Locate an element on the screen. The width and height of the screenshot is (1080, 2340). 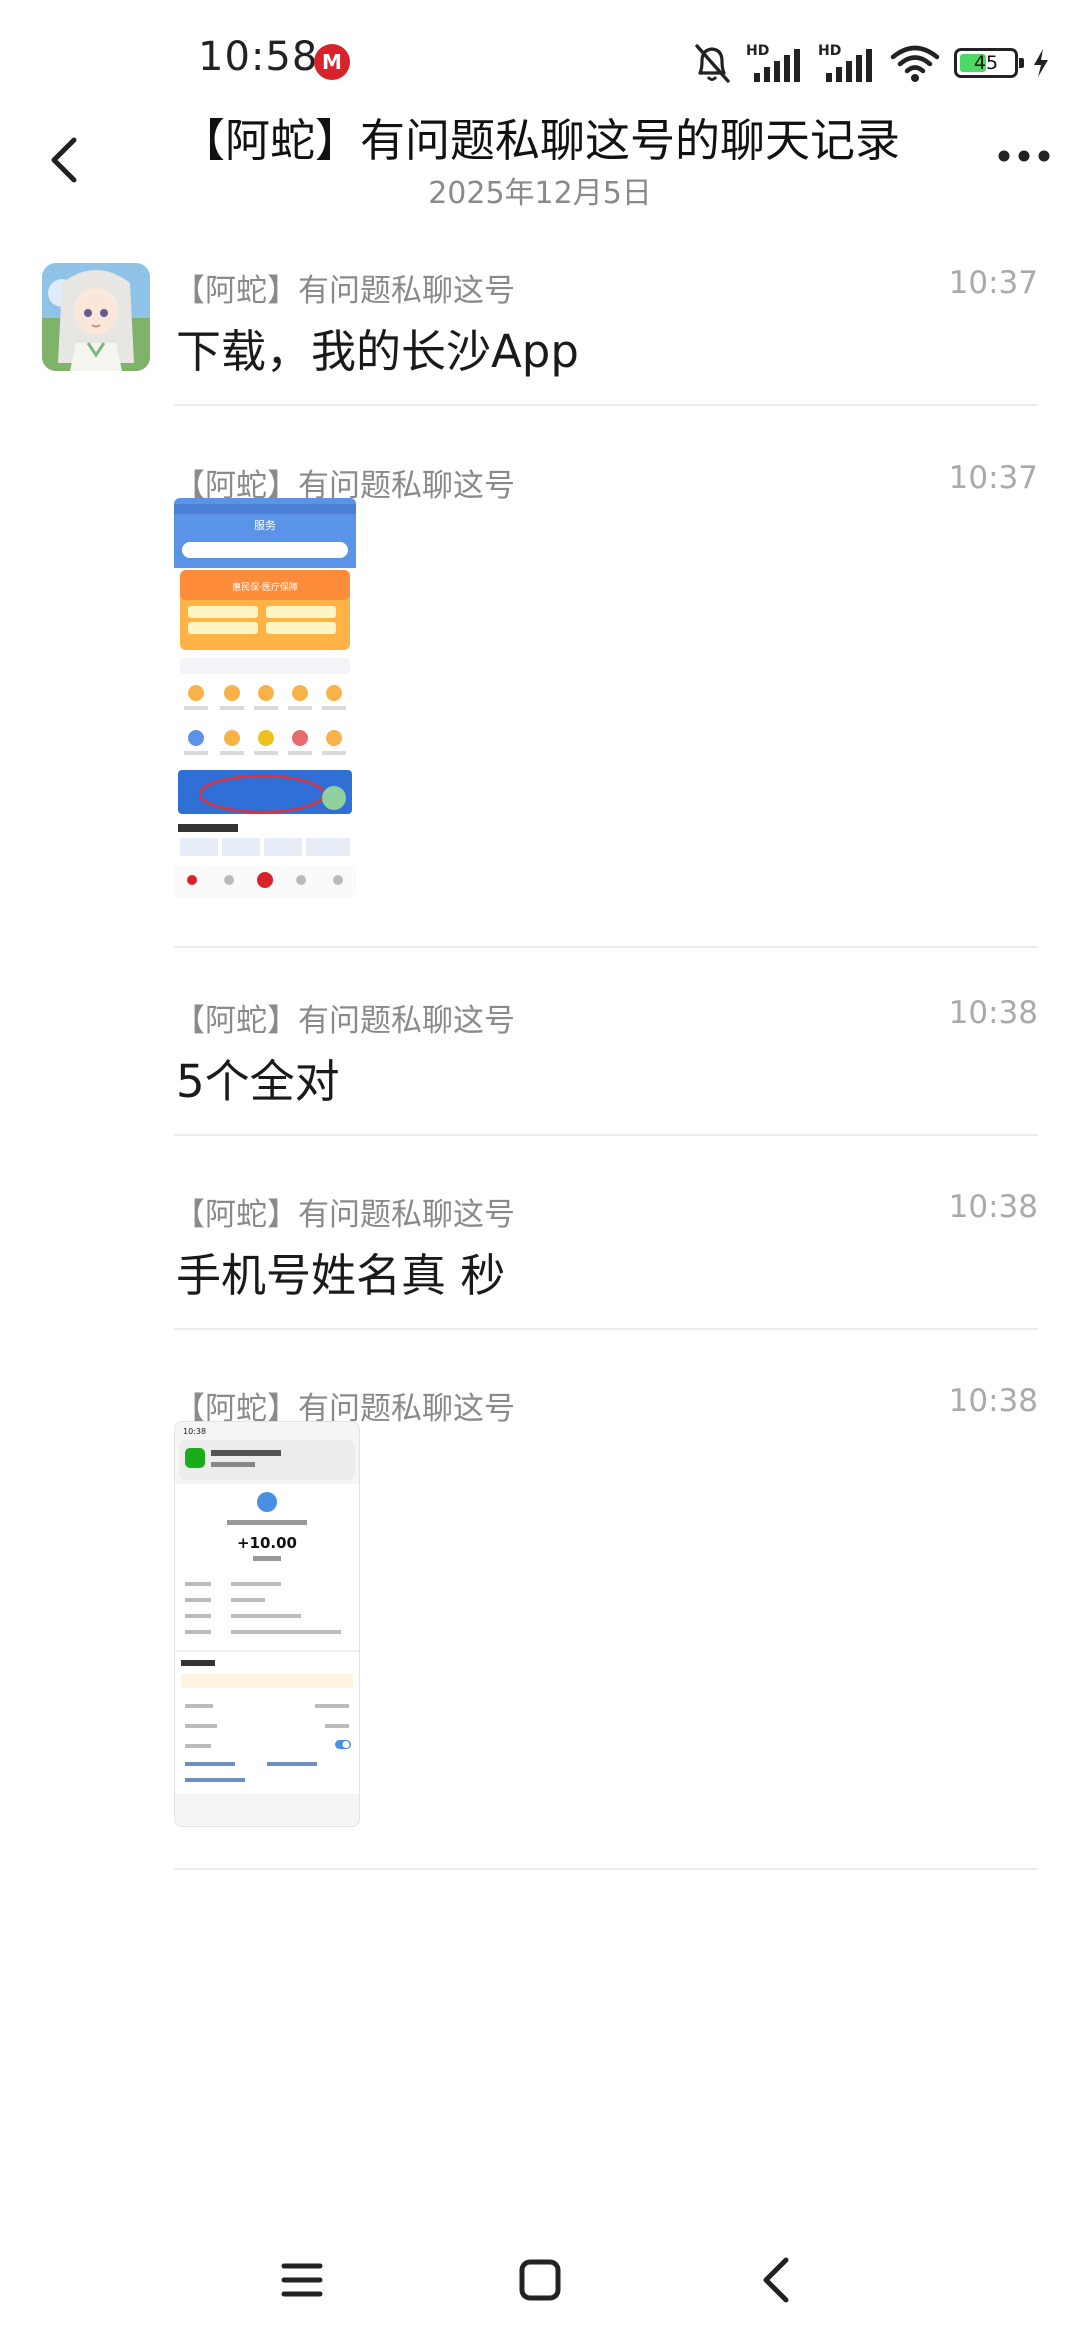
status-time: 10:58 is located at coordinates (258, 57).